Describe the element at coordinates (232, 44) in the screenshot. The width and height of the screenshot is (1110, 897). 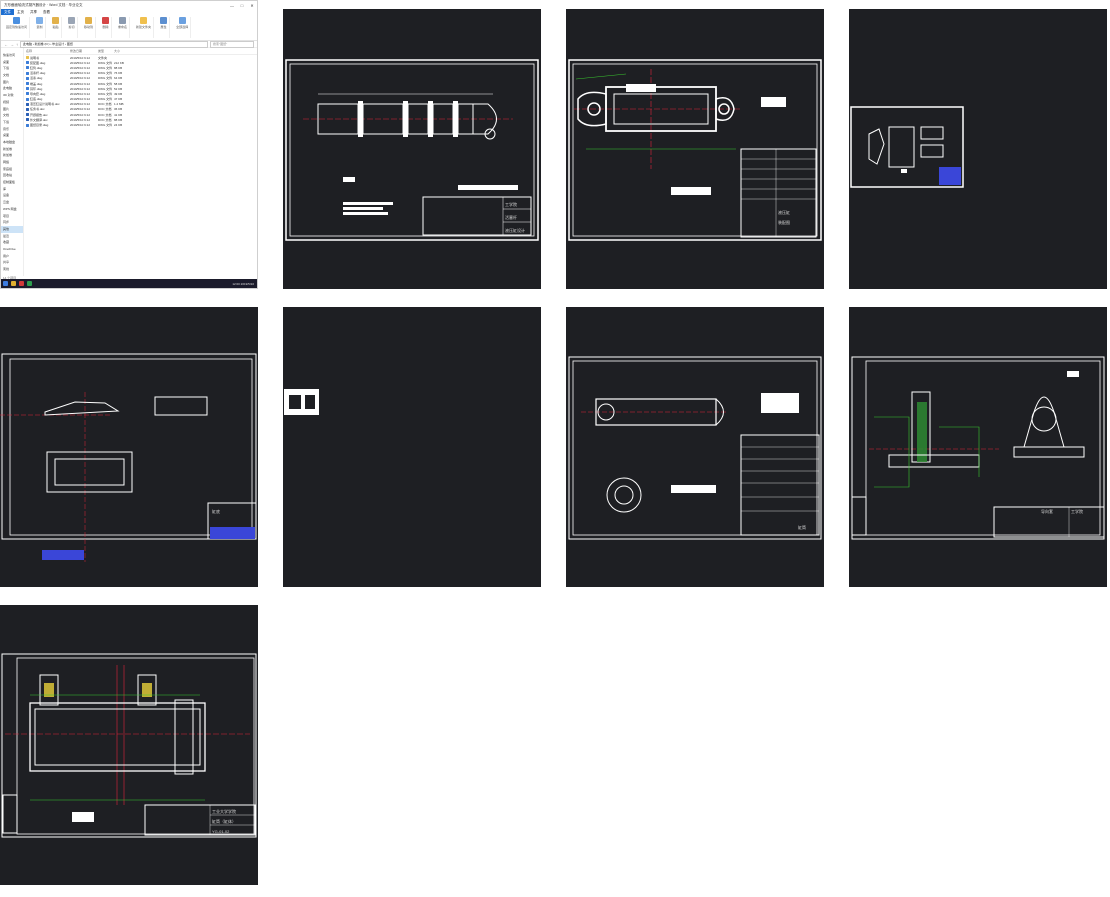
I see `search-input: 搜索"图纸"` at that location.